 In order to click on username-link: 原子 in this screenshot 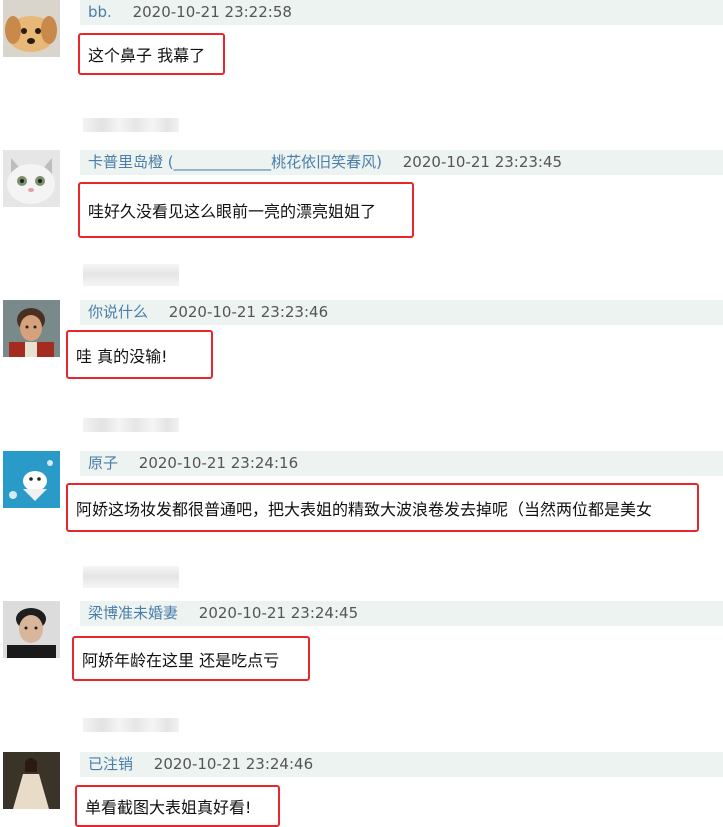, I will do `click(103, 463)`.